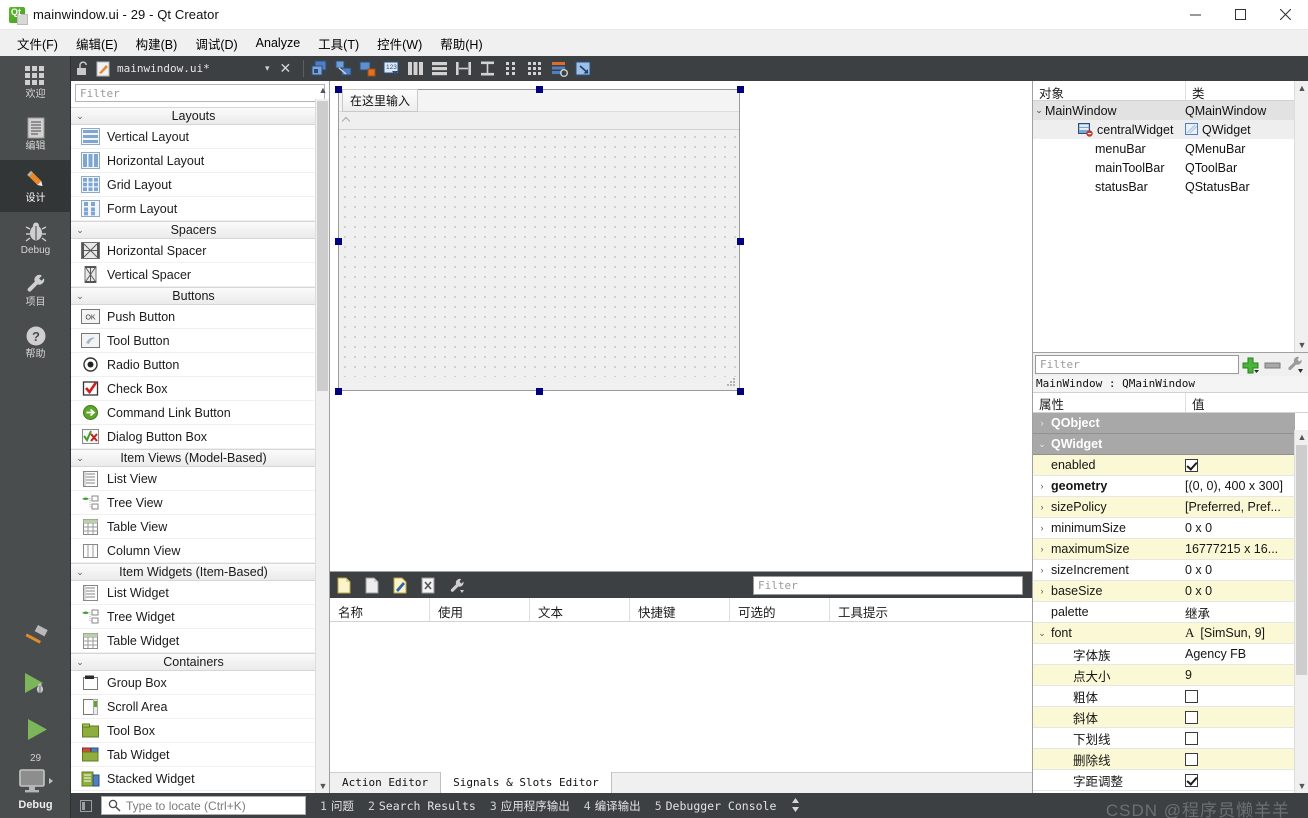 This screenshot has width=1308, height=818. Describe the element at coordinates (193, 527) in the screenshot. I see `widget-item-table-view: Table View` at that location.